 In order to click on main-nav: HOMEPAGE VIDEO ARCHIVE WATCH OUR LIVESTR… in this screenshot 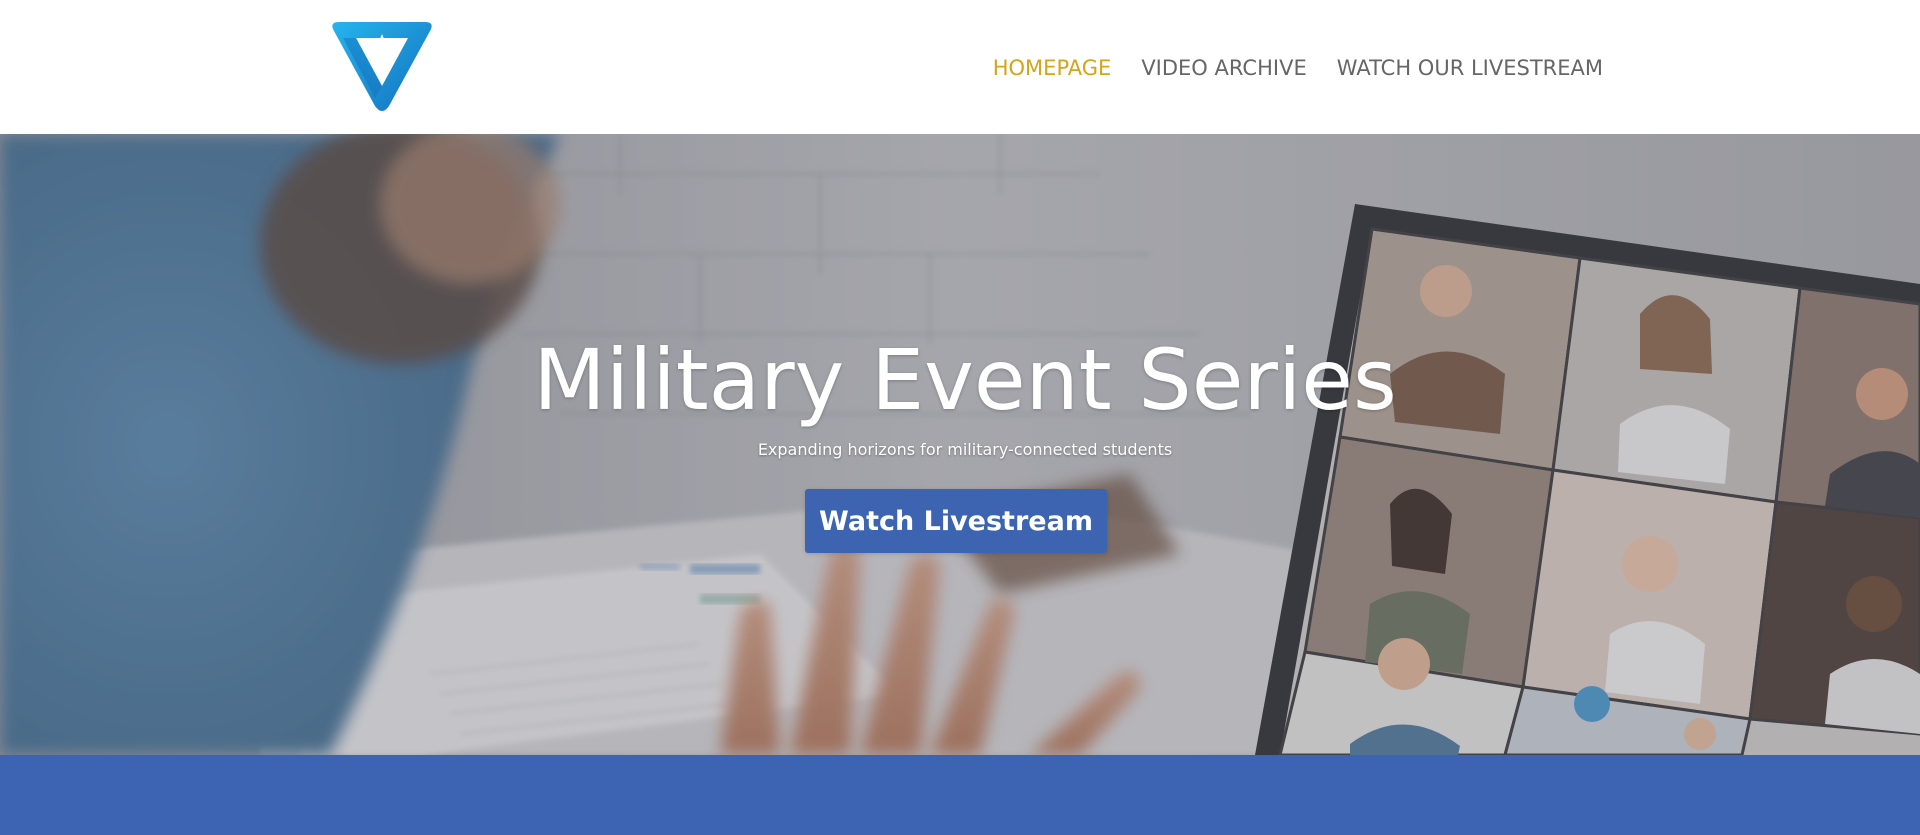, I will do `click(1298, 68)`.